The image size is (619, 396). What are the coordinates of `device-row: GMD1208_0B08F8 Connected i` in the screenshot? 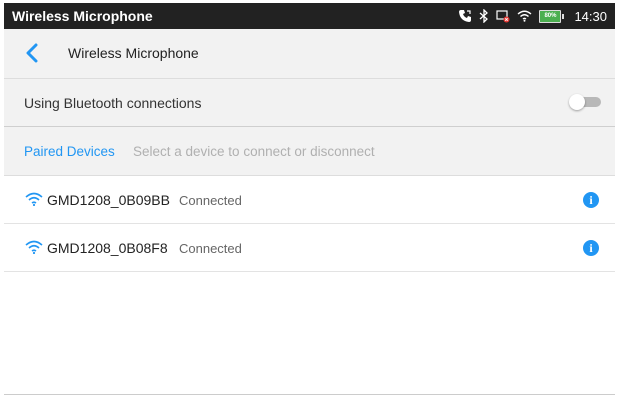 It's located at (309, 248).